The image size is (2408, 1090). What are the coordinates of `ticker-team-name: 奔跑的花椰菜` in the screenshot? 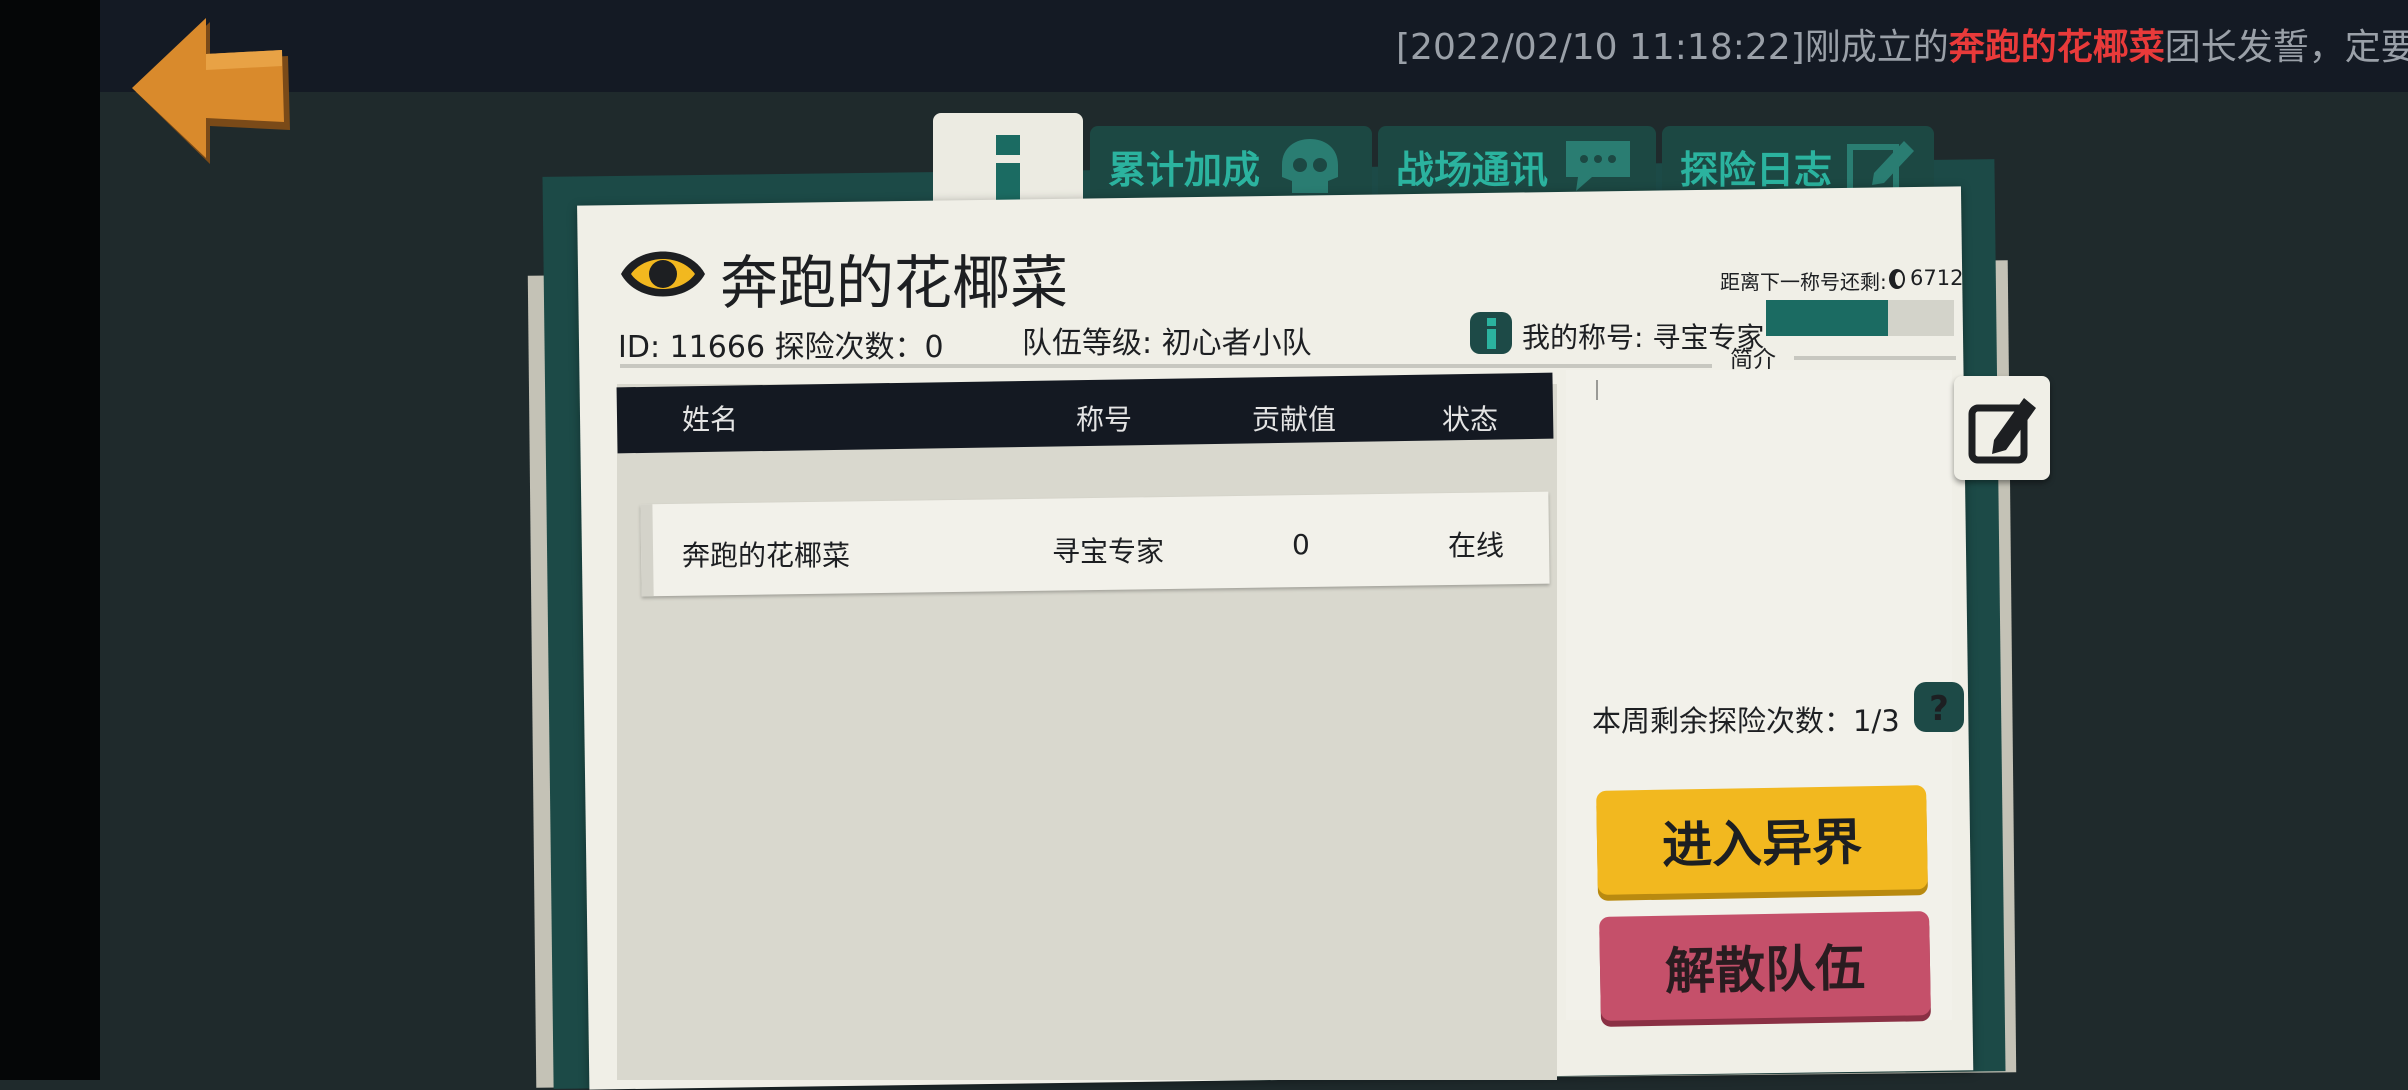 It's located at (2056, 47).